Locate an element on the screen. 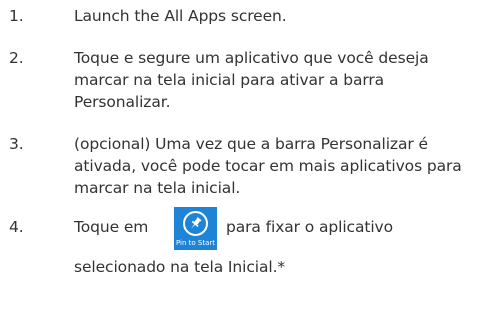 The width and height of the screenshot is (479, 310). step-text: Launch the All Apps screen. is located at coordinates (276, 16).